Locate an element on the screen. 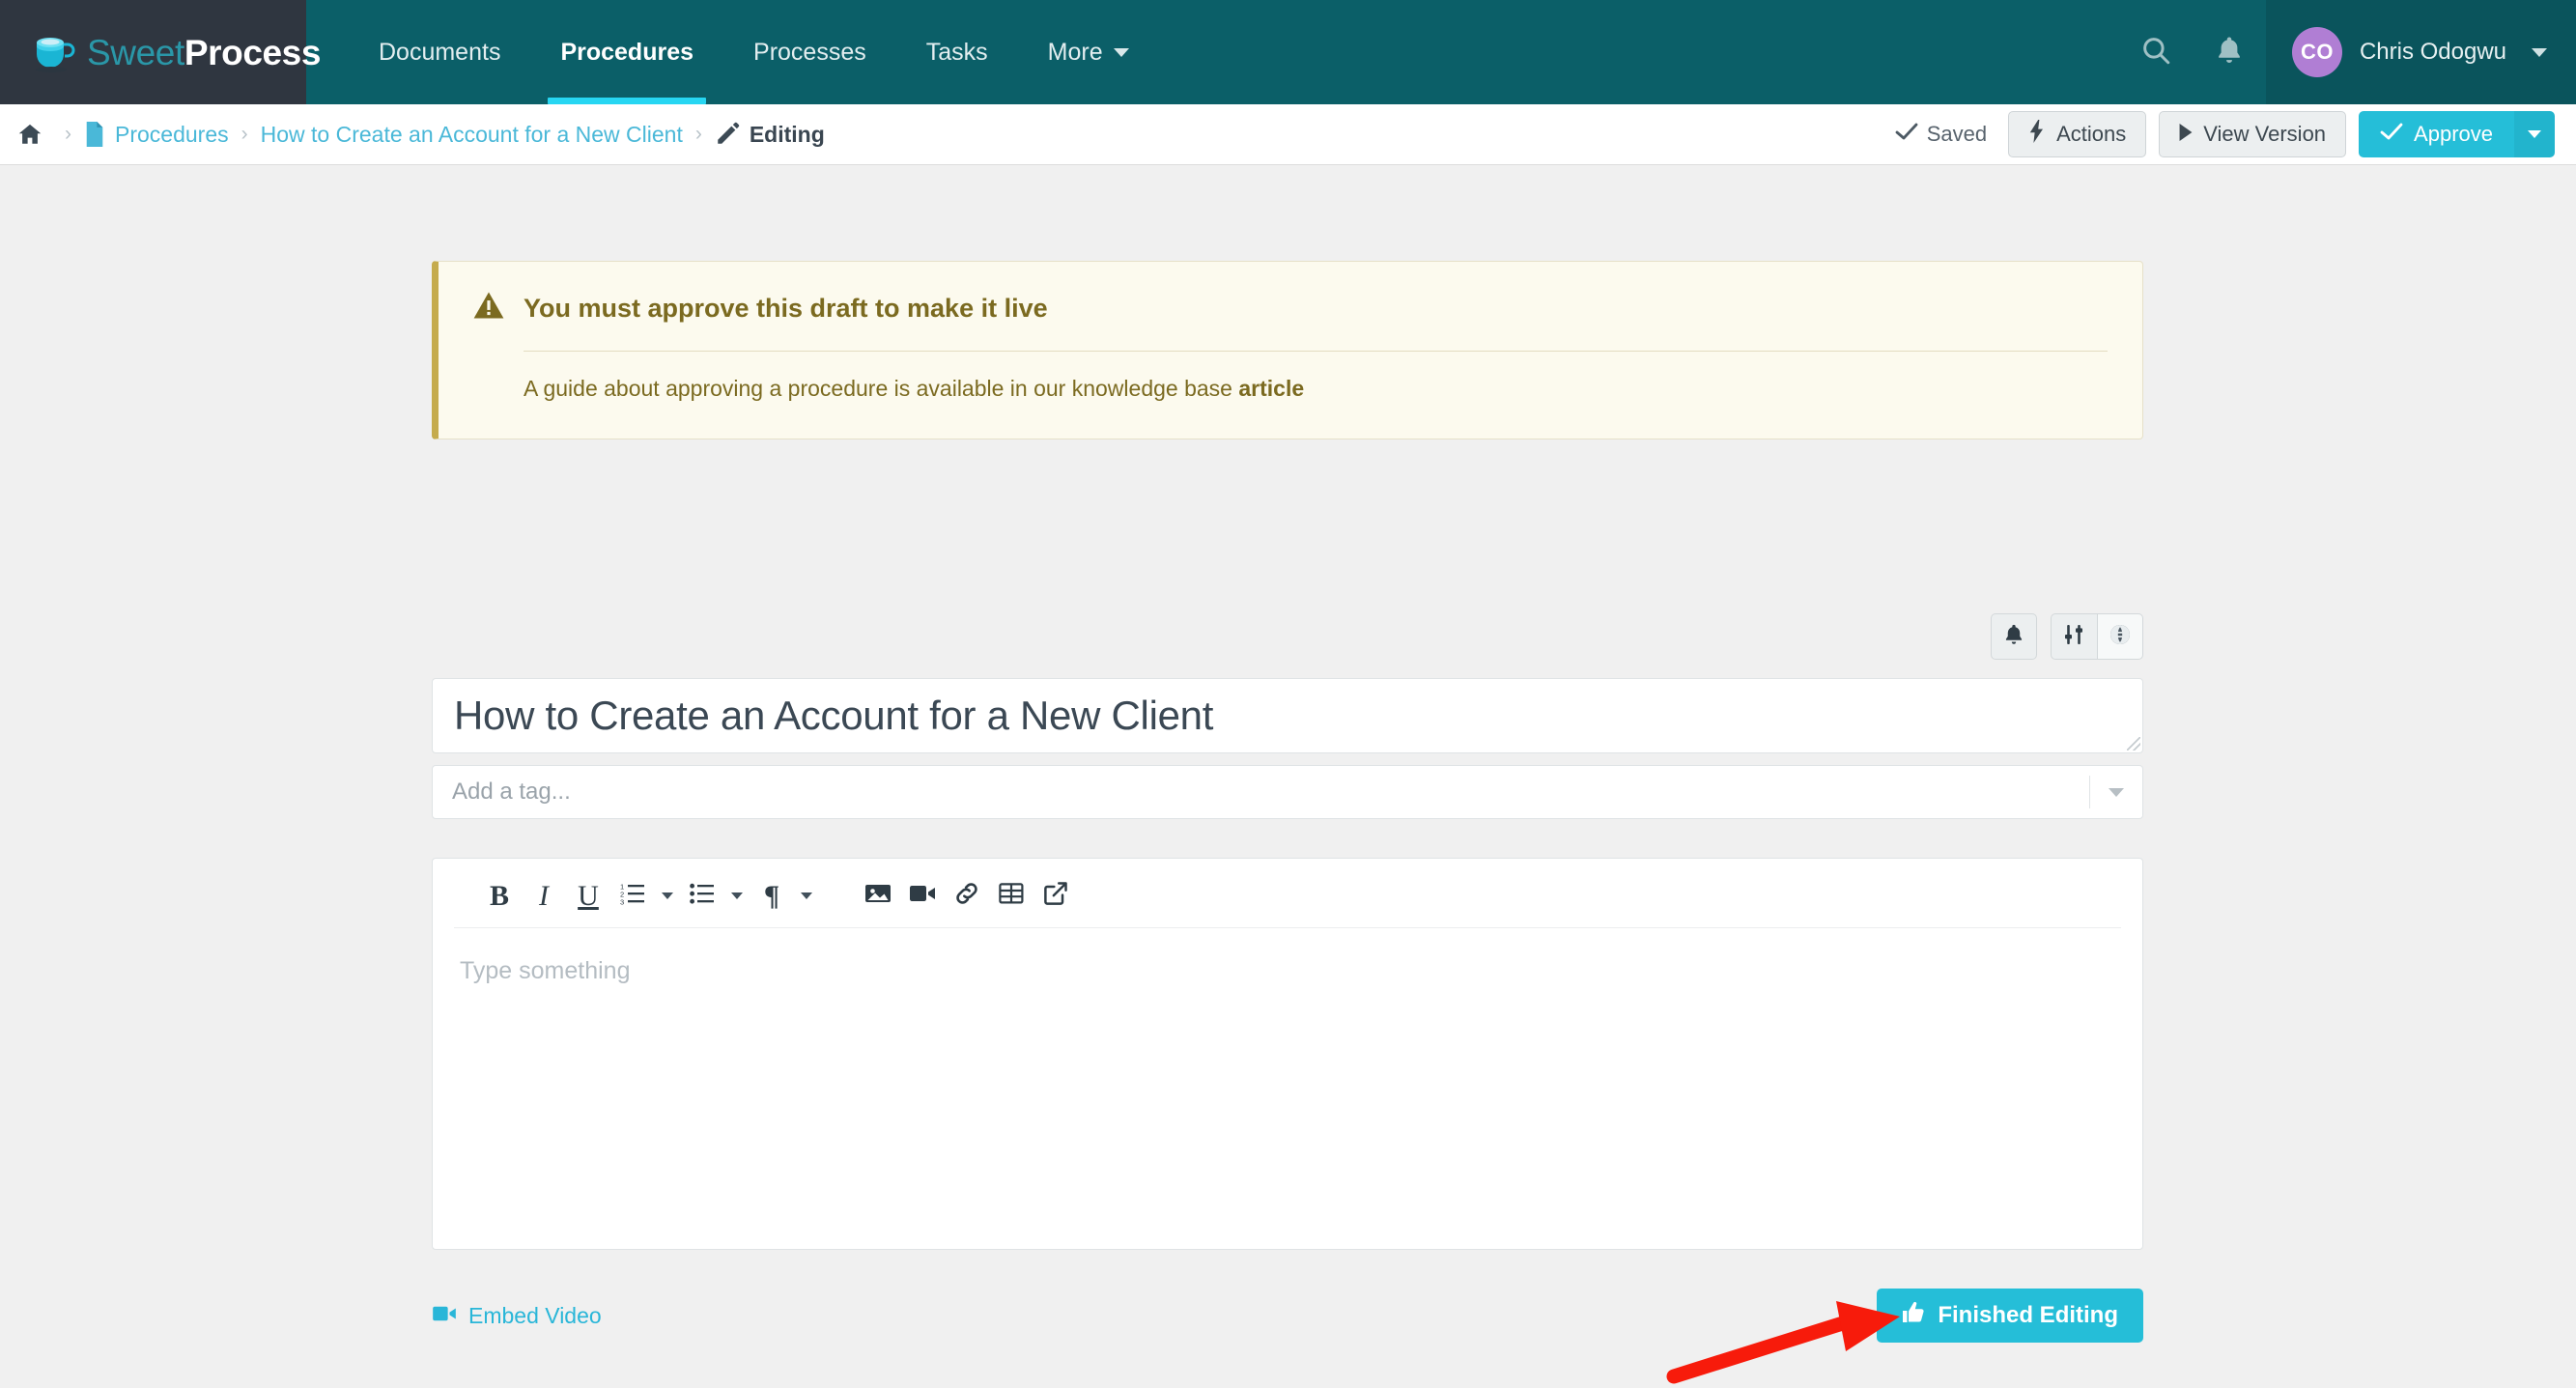 Image resolution: width=2576 pixels, height=1388 pixels. view-version-button: View Version is located at coordinates (2253, 134).